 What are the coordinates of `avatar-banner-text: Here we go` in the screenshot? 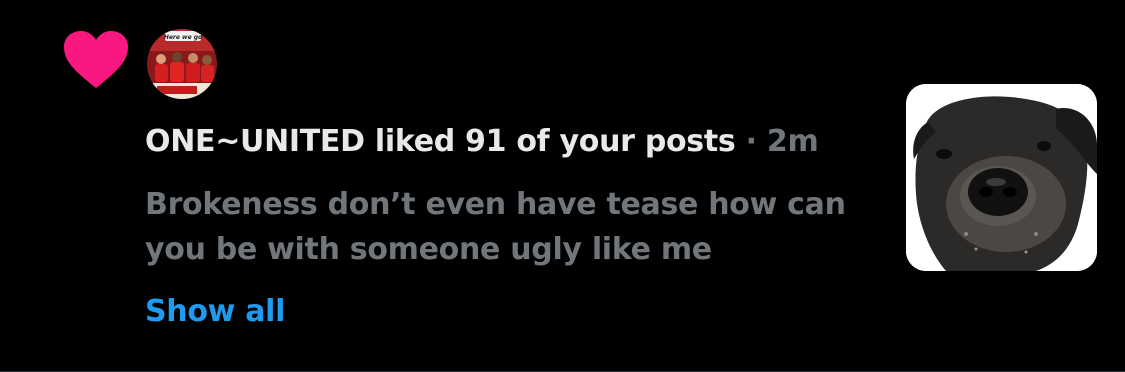 It's located at (183, 37).